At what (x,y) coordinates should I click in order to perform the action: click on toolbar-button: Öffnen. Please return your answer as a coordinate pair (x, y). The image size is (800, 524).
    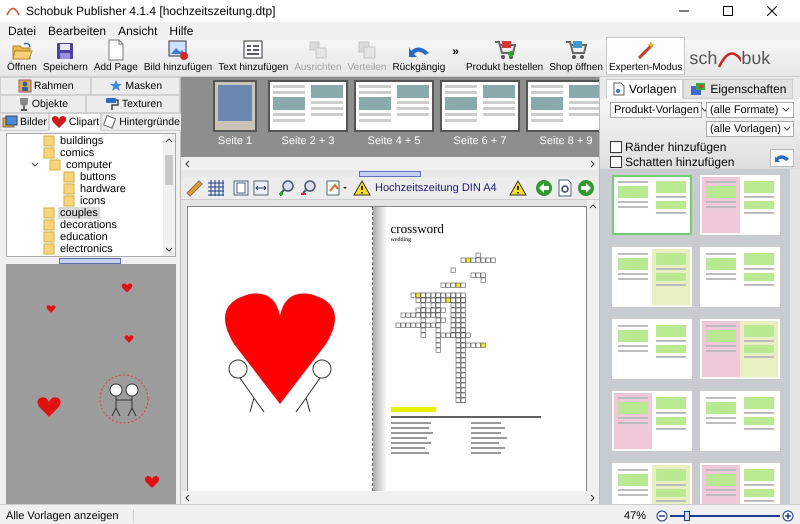
    Looking at the image, I should click on (22, 57).